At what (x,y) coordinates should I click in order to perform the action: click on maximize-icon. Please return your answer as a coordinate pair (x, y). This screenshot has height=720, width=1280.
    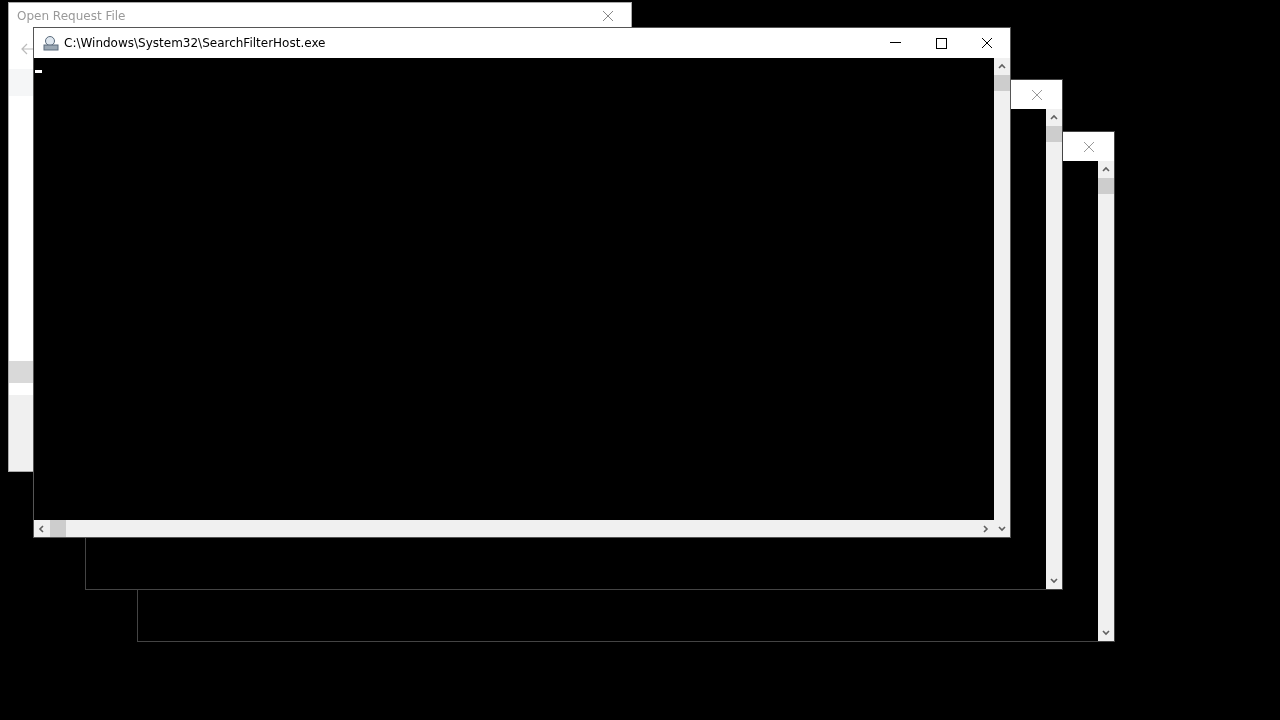
    Looking at the image, I should click on (941, 43).